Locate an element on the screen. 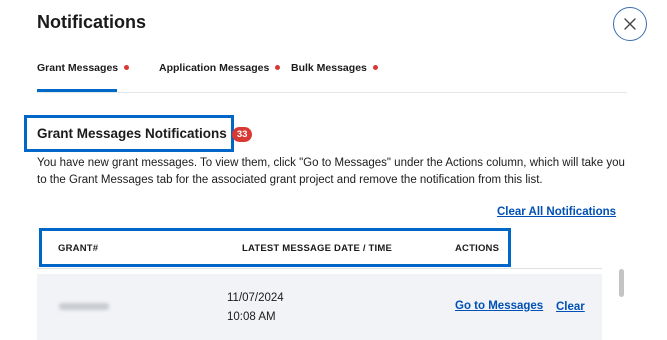  message-time: 10:08 AM is located at coordinates (251, 317).